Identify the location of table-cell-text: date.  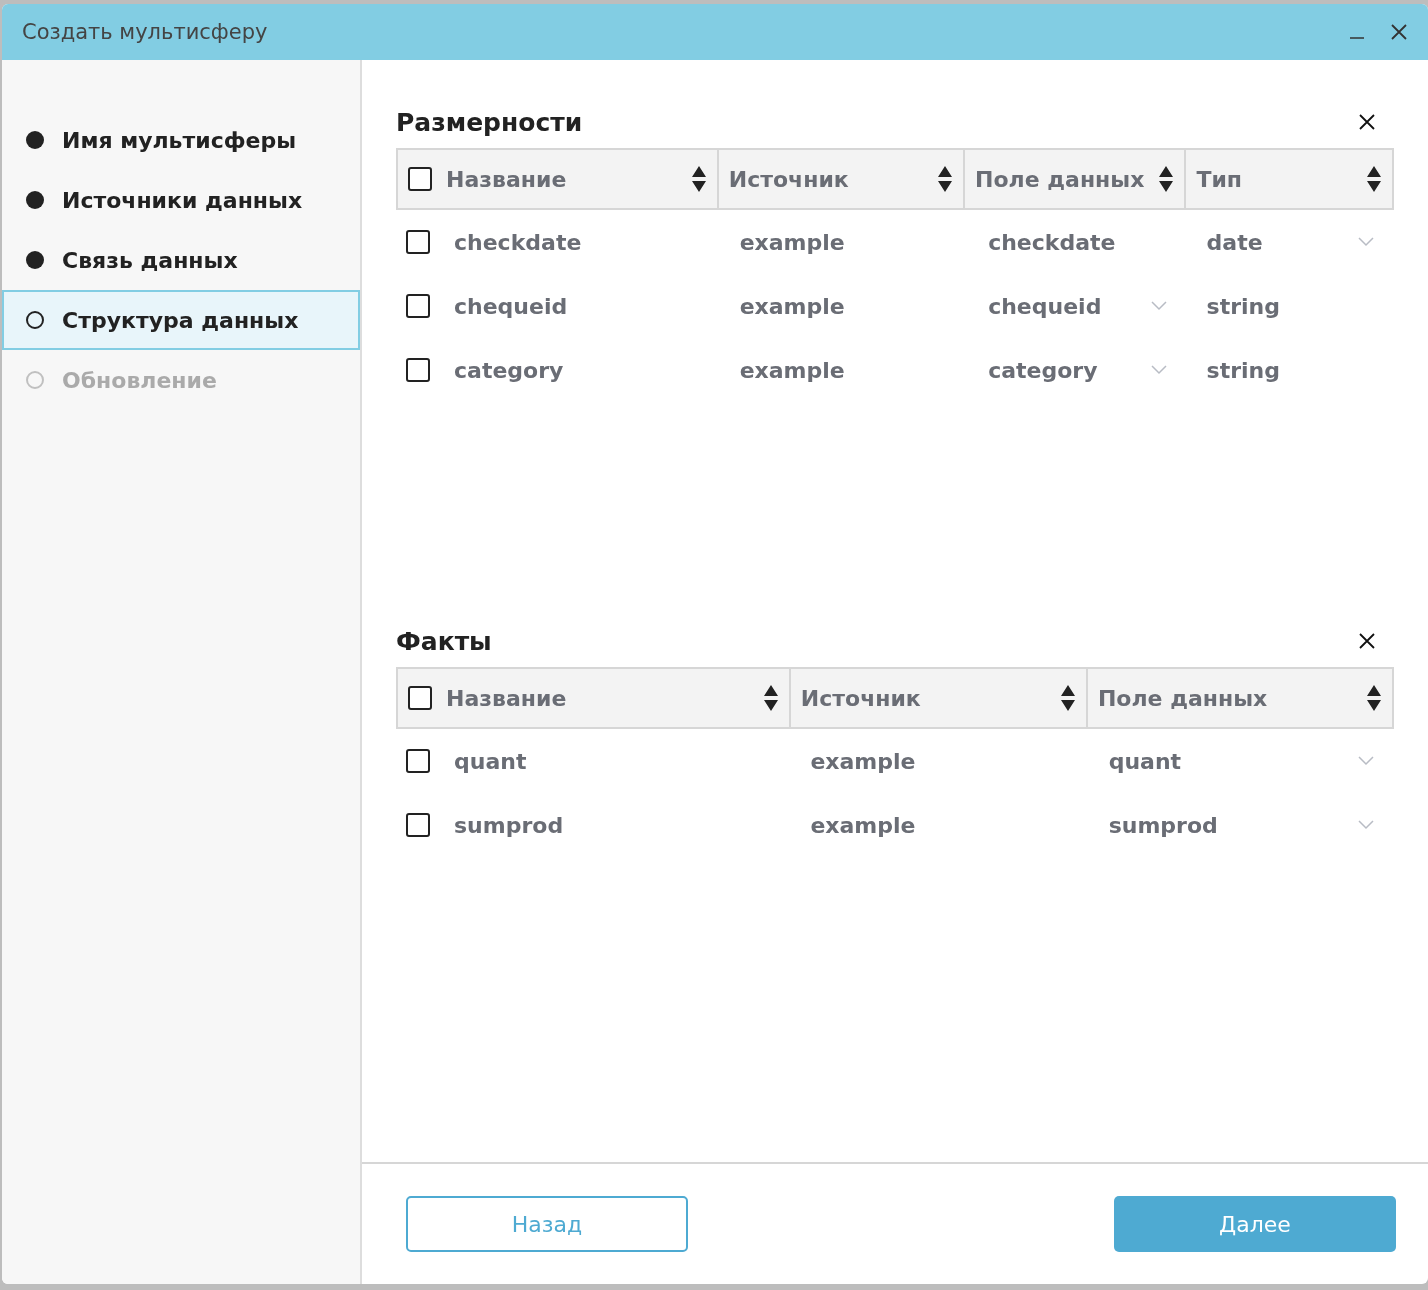
(1235, 242).